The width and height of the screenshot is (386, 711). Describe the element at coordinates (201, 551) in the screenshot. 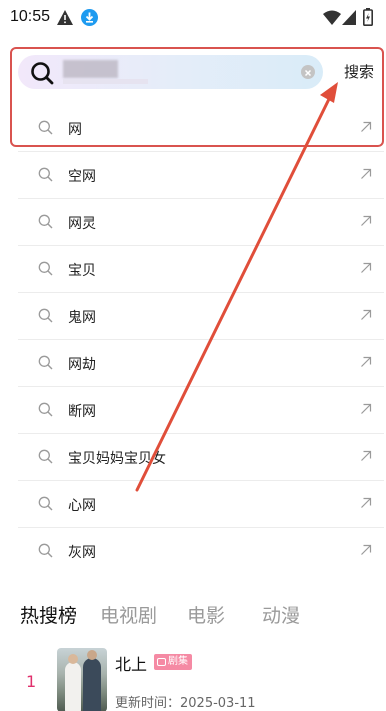

I see `suggestion-item: 灰网` at that location.